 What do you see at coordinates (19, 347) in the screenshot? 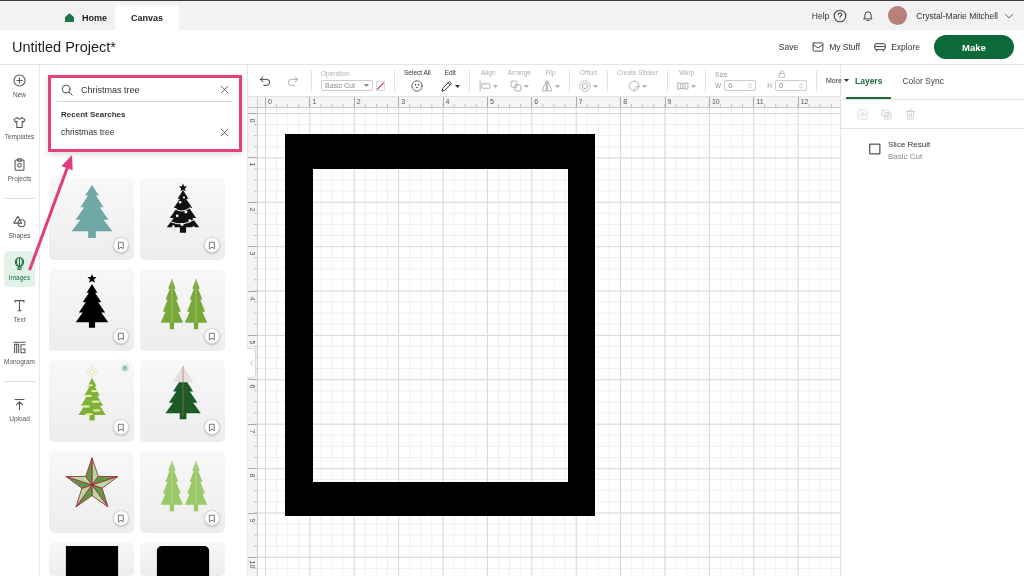
I see `monogram-icon` at bounding box center [19, 347].